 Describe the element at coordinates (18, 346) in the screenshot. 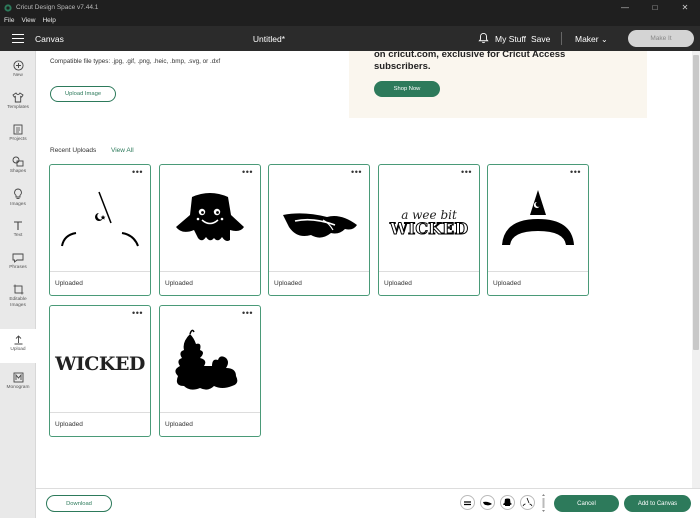

I see `sidebar-item-upload: Upload` at that location.